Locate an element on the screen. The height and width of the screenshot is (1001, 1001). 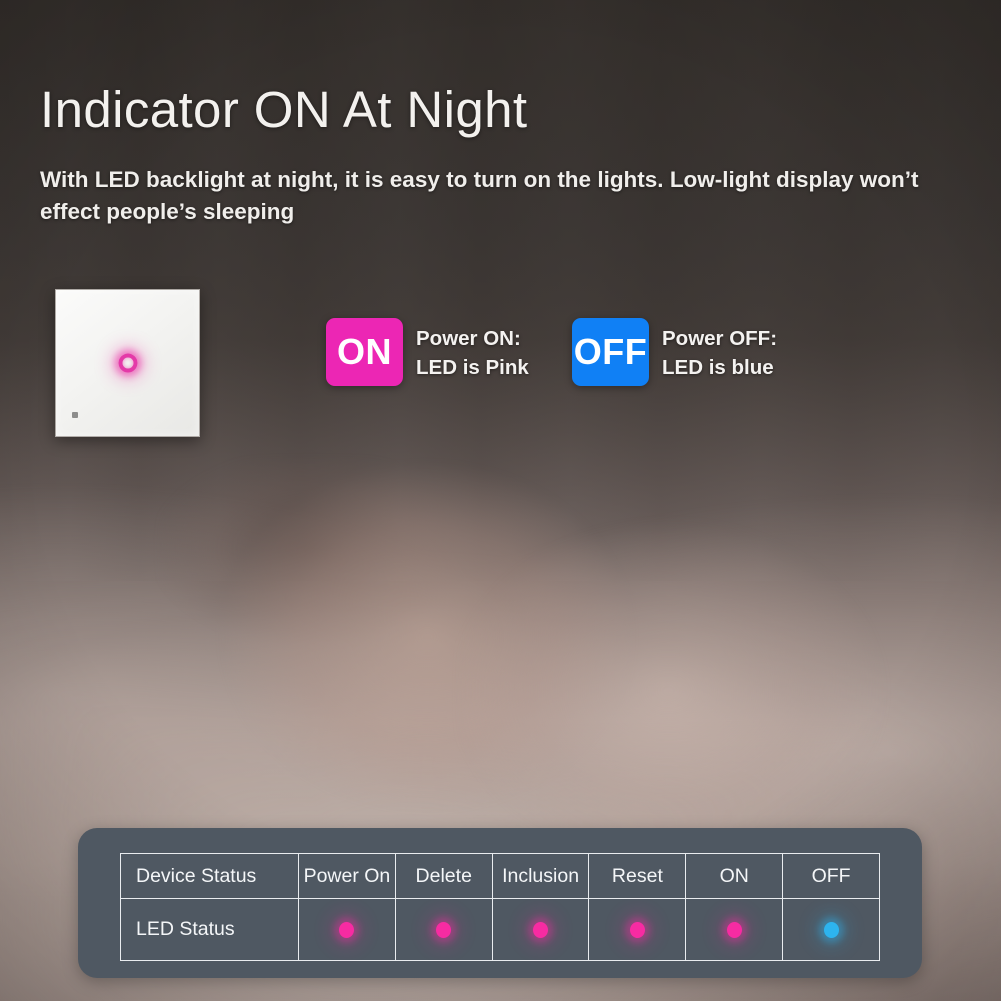
off-badge: OFF is located at coordinates (610, 352).